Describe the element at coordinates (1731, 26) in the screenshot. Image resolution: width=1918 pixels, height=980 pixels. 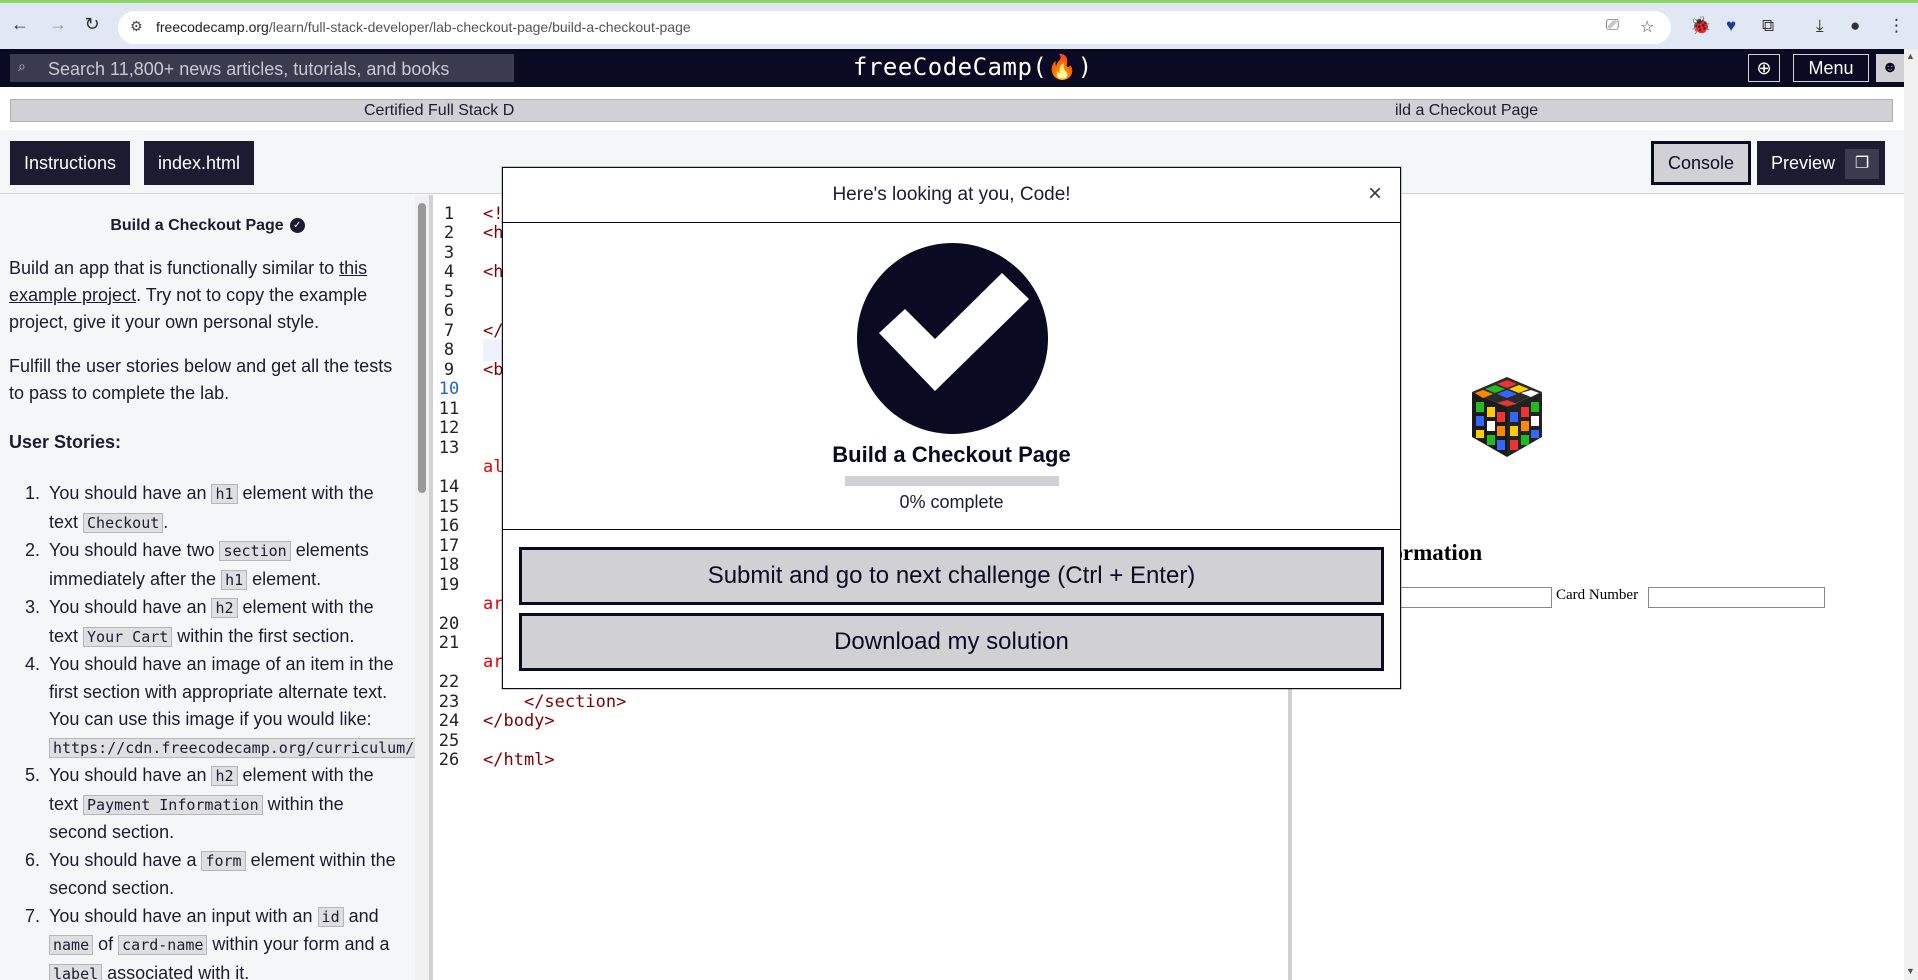
I see `extension-heart-icon: ♥` at that location.